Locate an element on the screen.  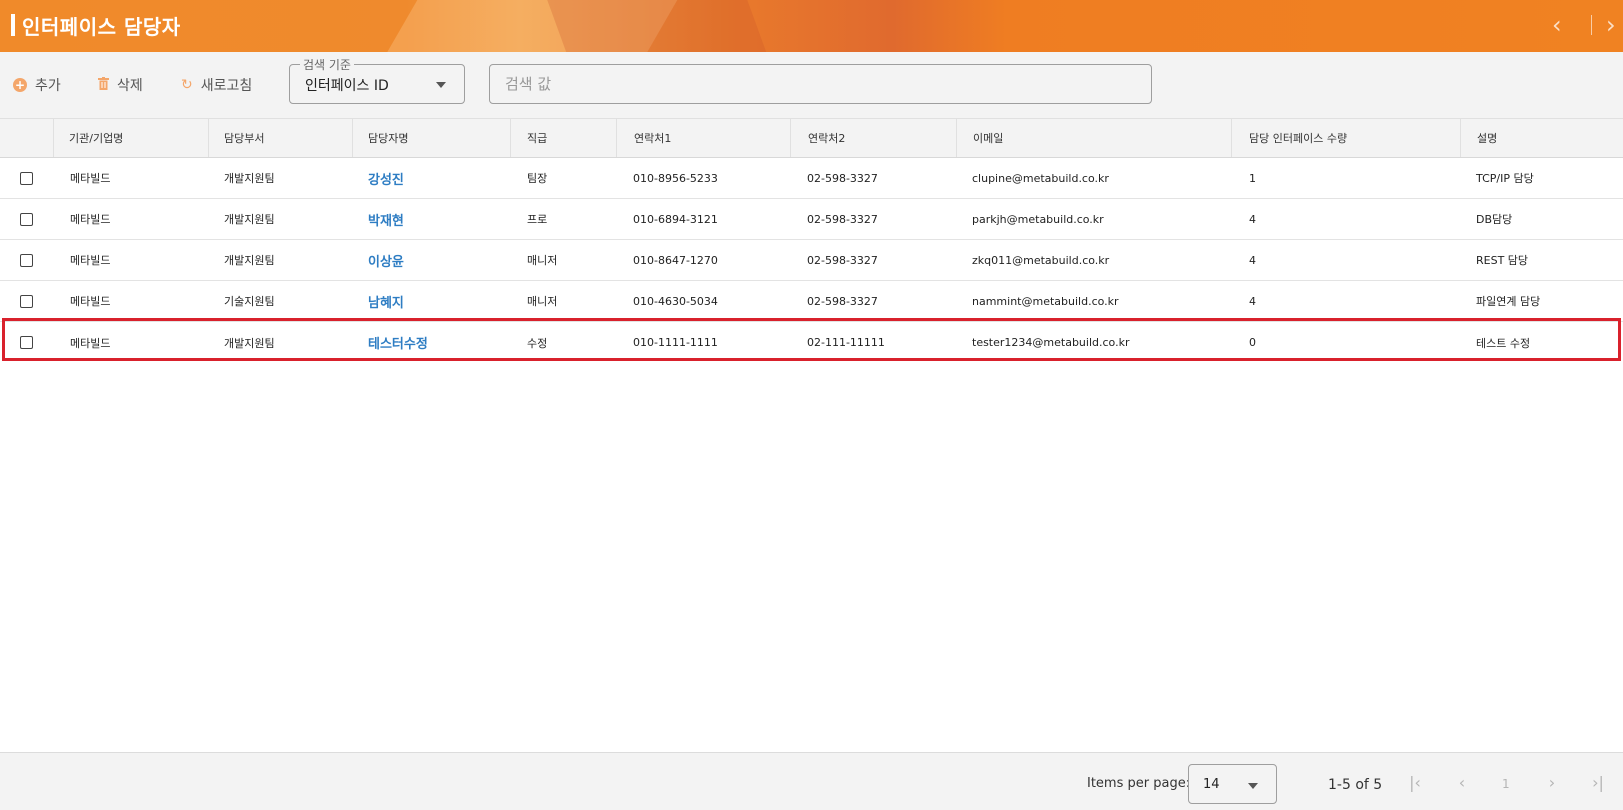
cell-phone1: 010-6894-3121 is located at coordinates (675, 219).